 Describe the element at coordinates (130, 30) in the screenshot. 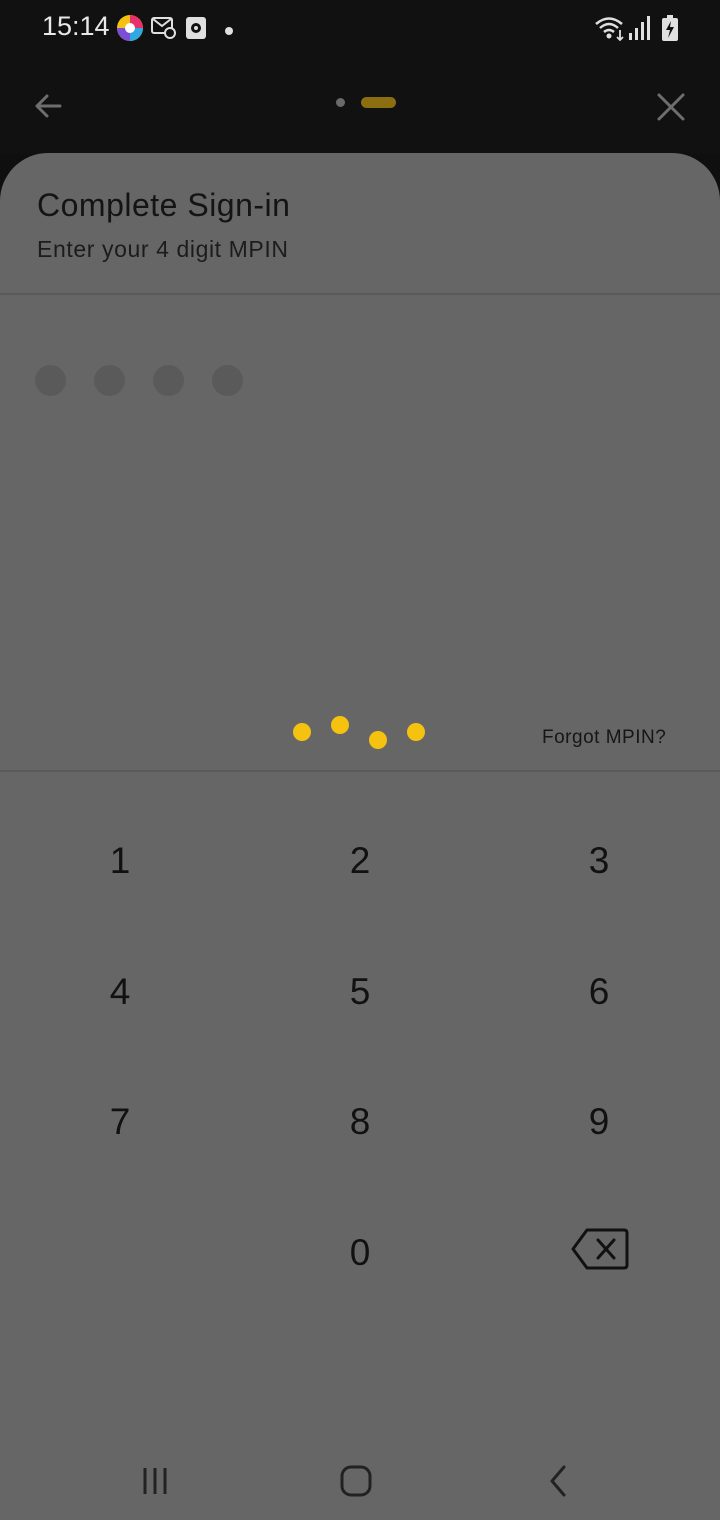

I see `pinwheel-app-icon` at that location.